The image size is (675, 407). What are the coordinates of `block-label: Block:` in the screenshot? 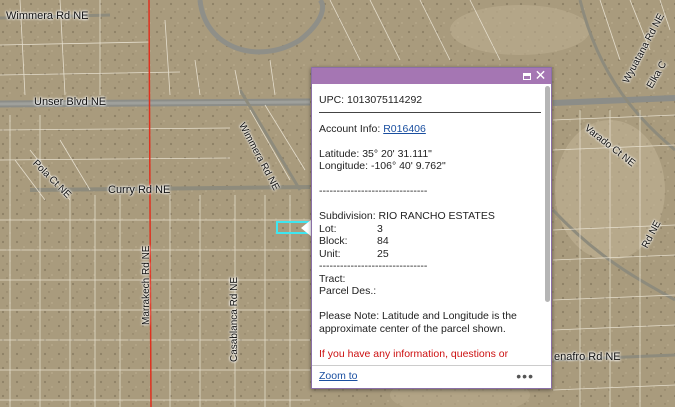 It's located at (333, 241).